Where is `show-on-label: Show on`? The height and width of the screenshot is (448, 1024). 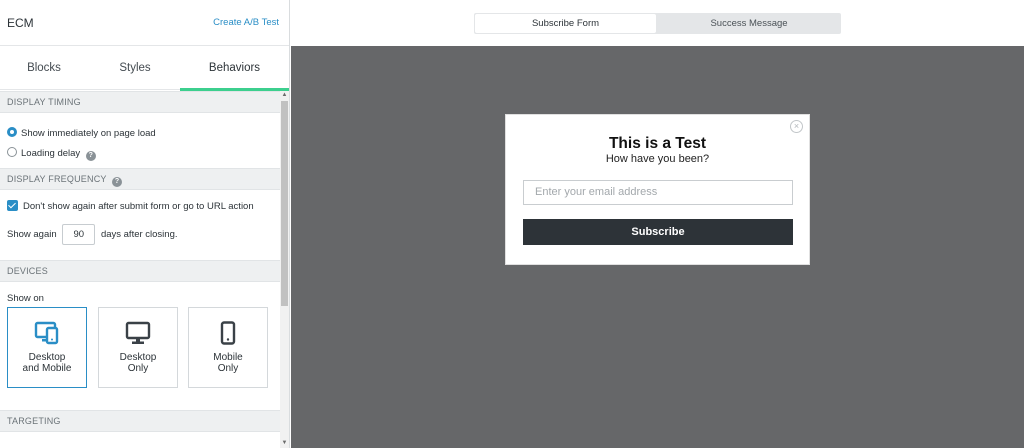
show-on-label: Show on is located at coordinates (25, 298).